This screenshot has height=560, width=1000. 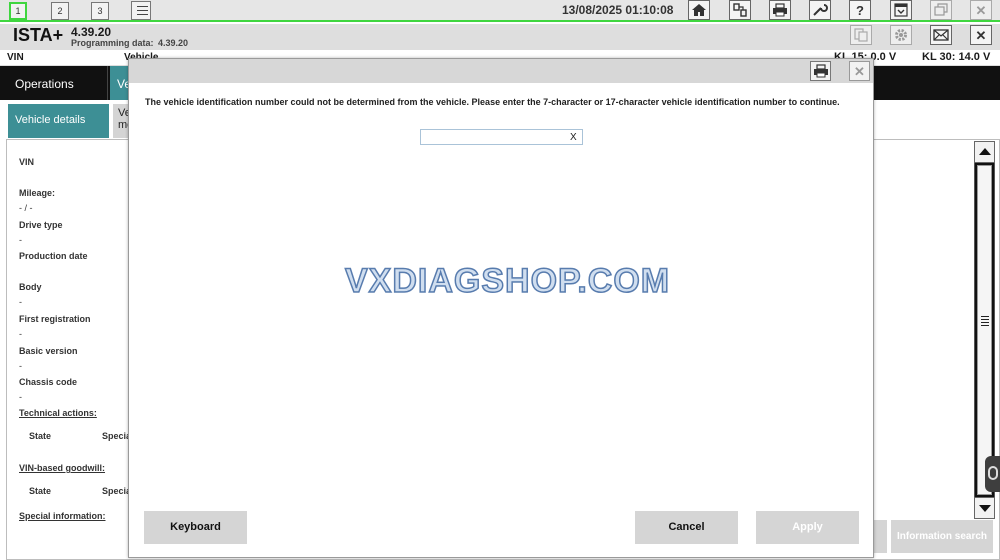 What do you see at coordinates (699, 10) in the screenshot?
I see `home-icon` at bounding box center [699, 10].